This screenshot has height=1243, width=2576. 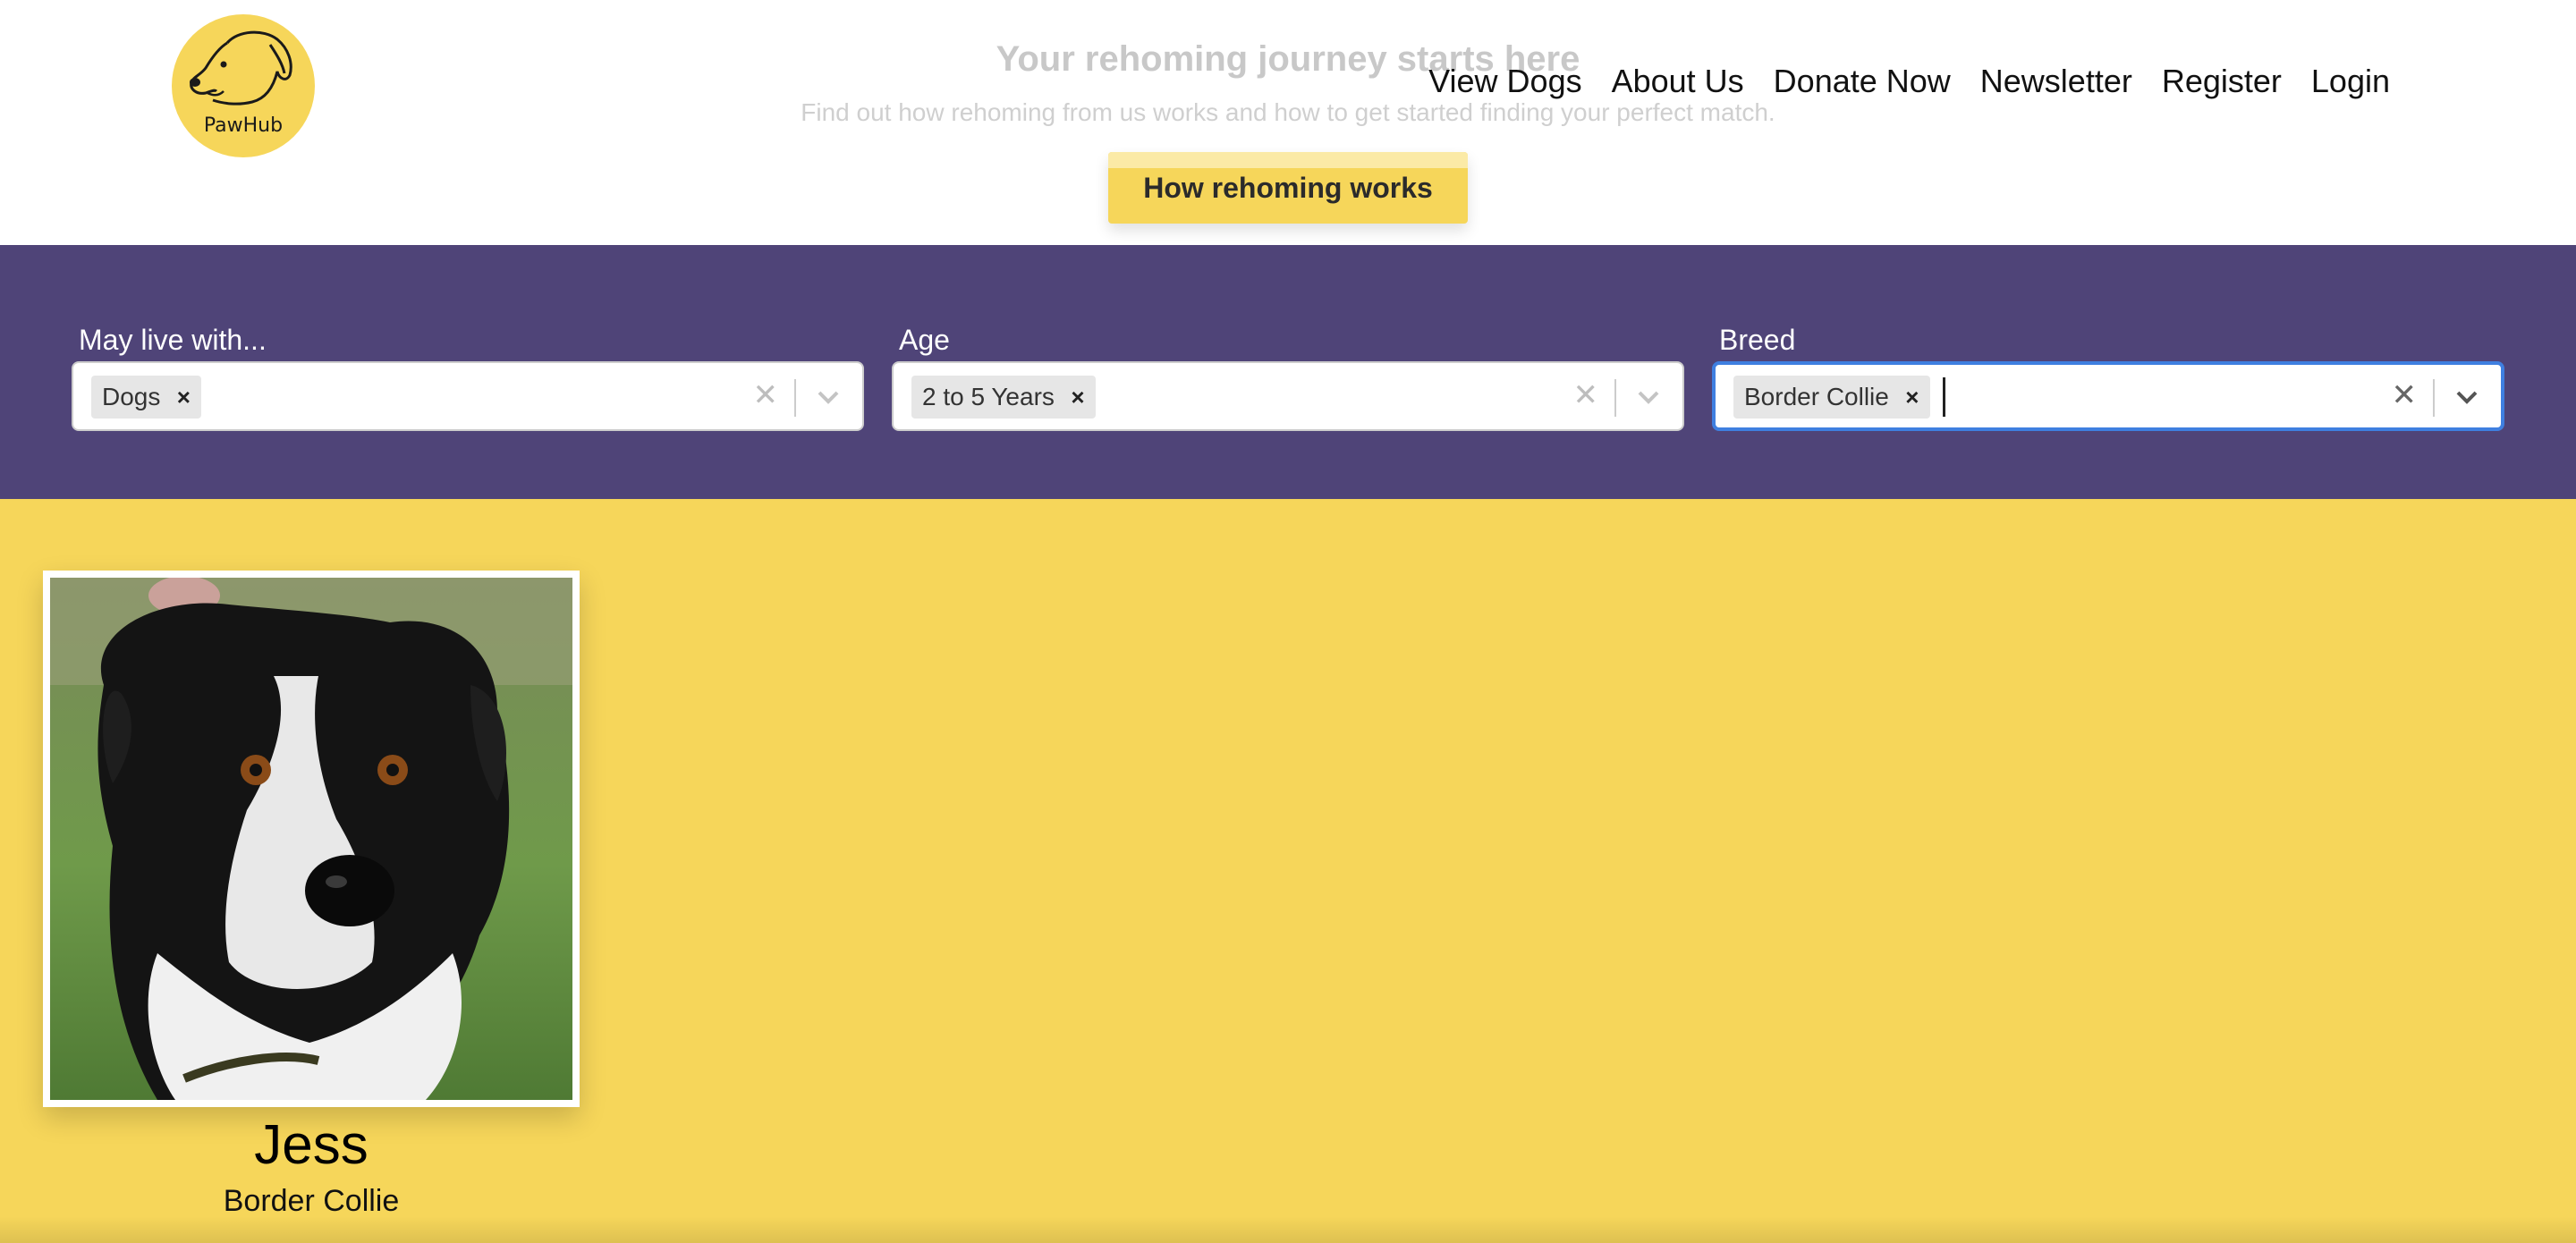 What do you see at coordinates (1288, 396) in the screenshot?
I see `age-select: 2 to 5 Years × ✕` at bounding box center [1288, 396].